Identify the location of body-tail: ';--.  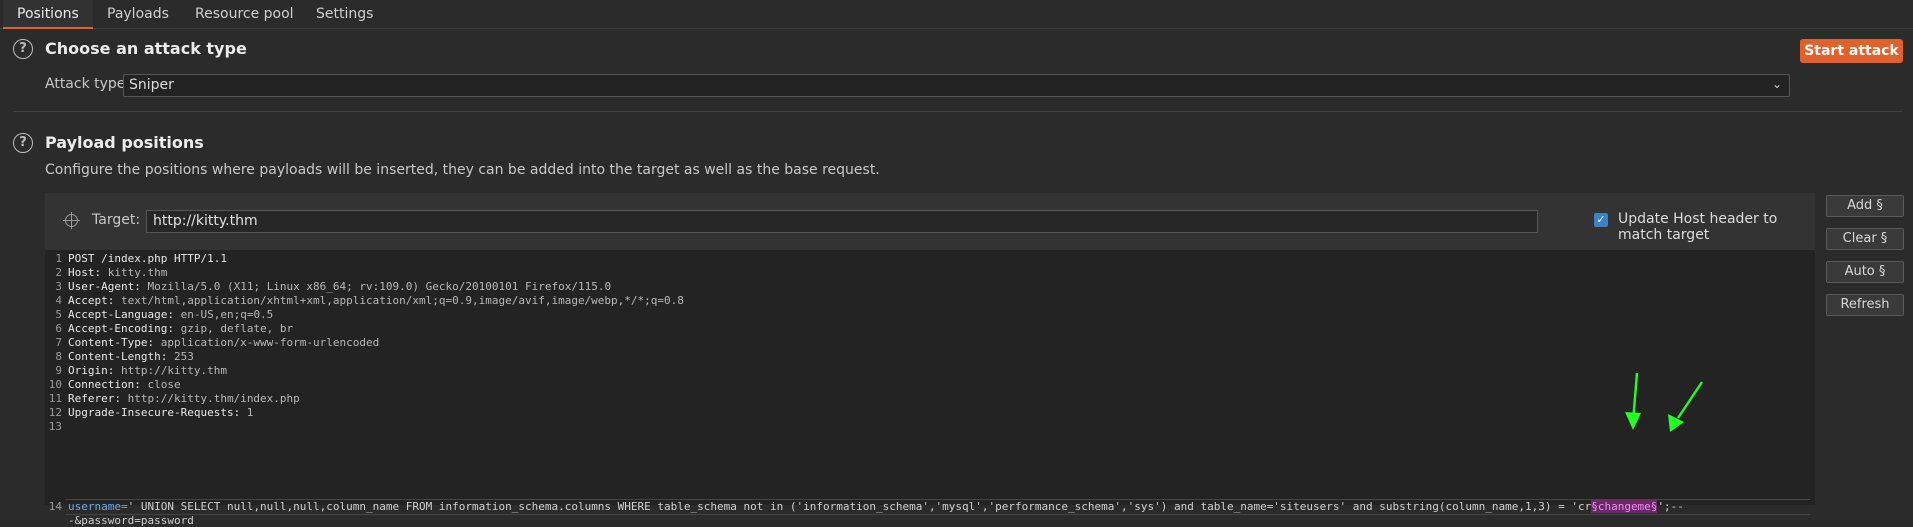
(1670, 506).